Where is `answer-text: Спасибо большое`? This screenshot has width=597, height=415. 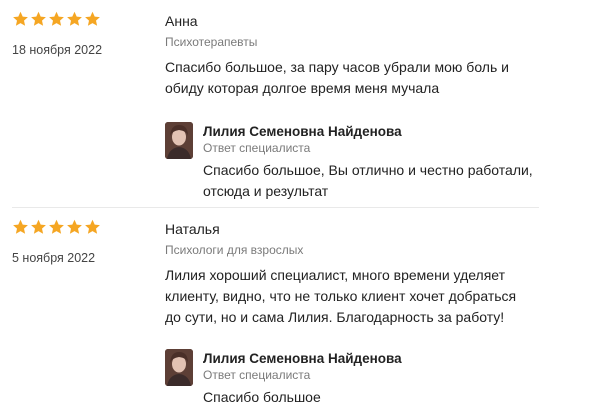
answer-text: Спасибо большое is located at coordinates (262, 397).